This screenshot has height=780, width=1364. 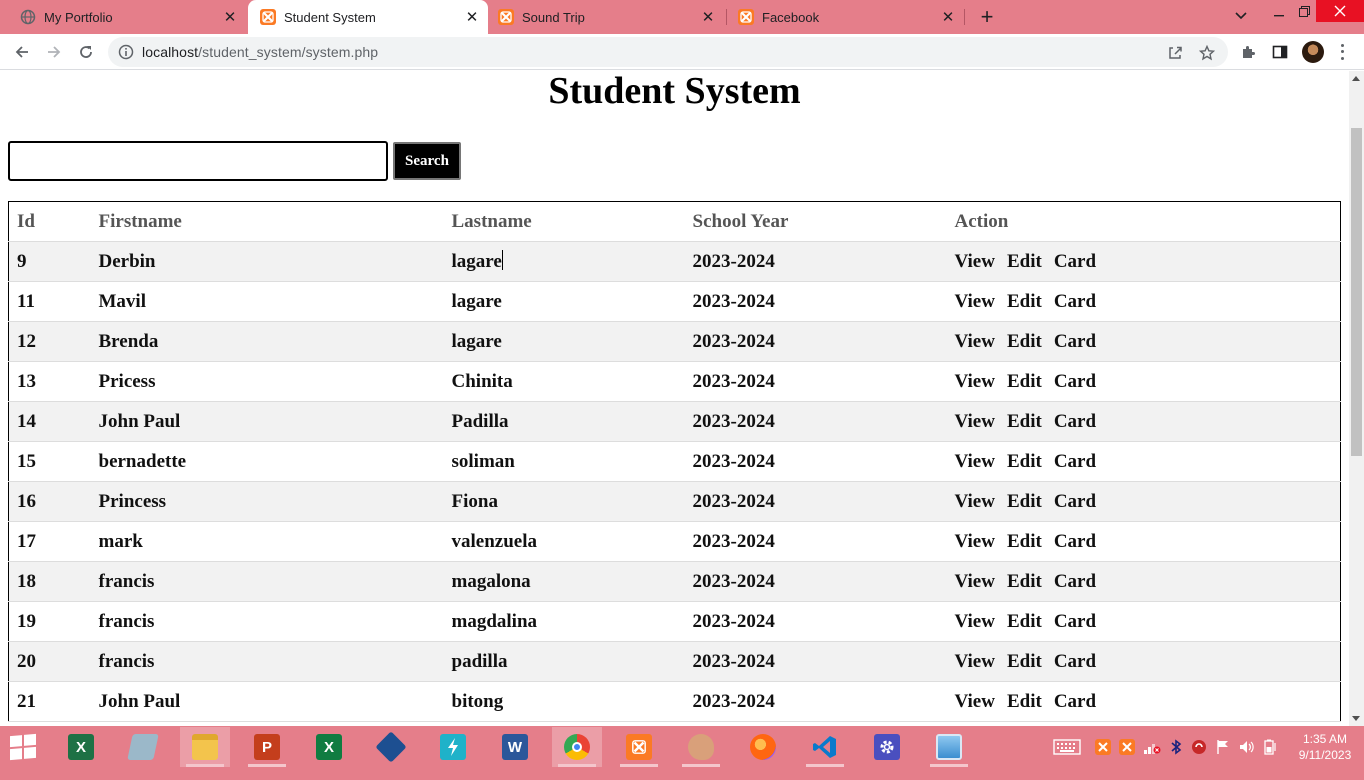 I want to click on taskbar-settings, so click(x=887, y=747).